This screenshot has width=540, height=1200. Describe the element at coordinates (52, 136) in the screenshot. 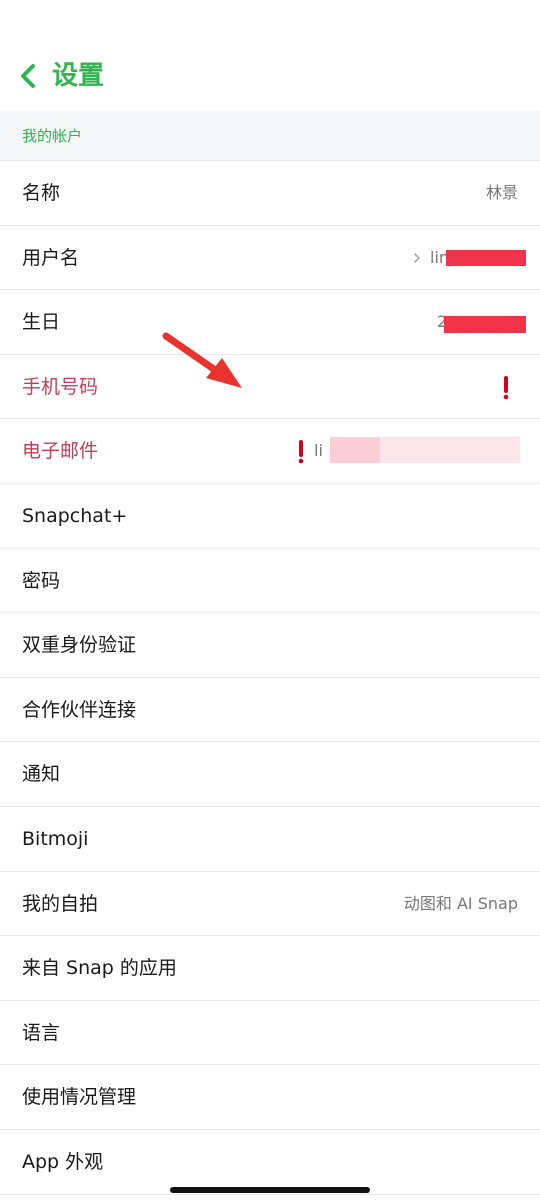

I see `section-title-my-account: 我的帐户` at that location.